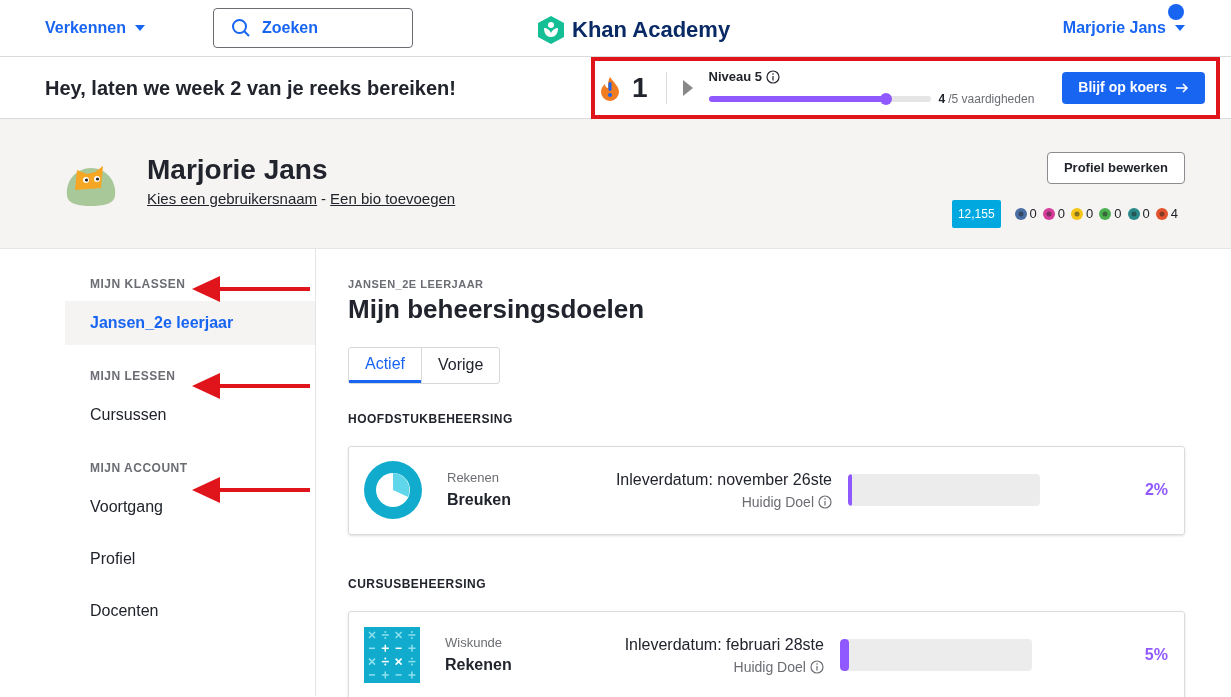 The width and height of the screenshot is (1231, 697). Describe the element at coordinates (639, 87) in the screenshot. I see `streak-count: 1` at that location.